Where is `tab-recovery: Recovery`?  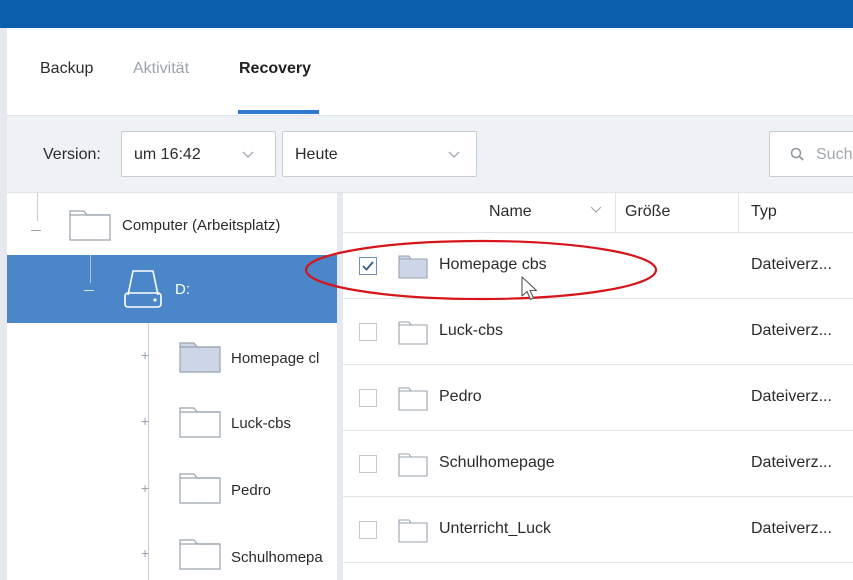
tab-recovery: Recovery is located at coordinates (275, 69).